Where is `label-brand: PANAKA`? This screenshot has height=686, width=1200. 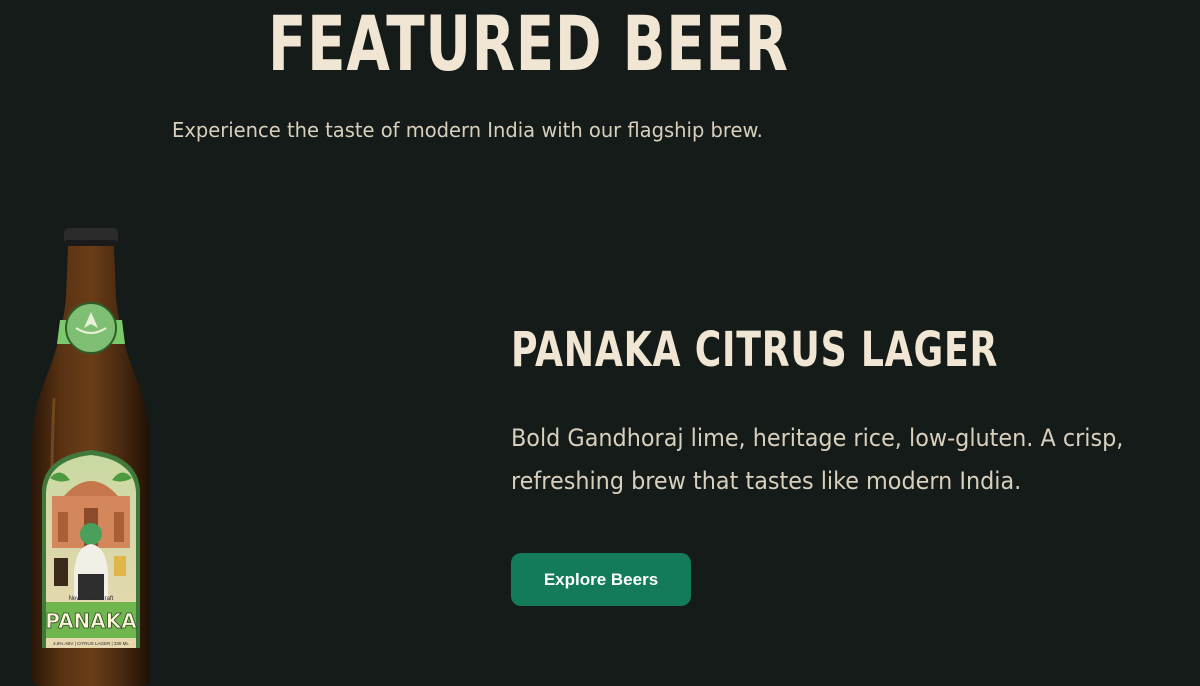
label-brand: PANAKA is located at coordinates (91, 621).